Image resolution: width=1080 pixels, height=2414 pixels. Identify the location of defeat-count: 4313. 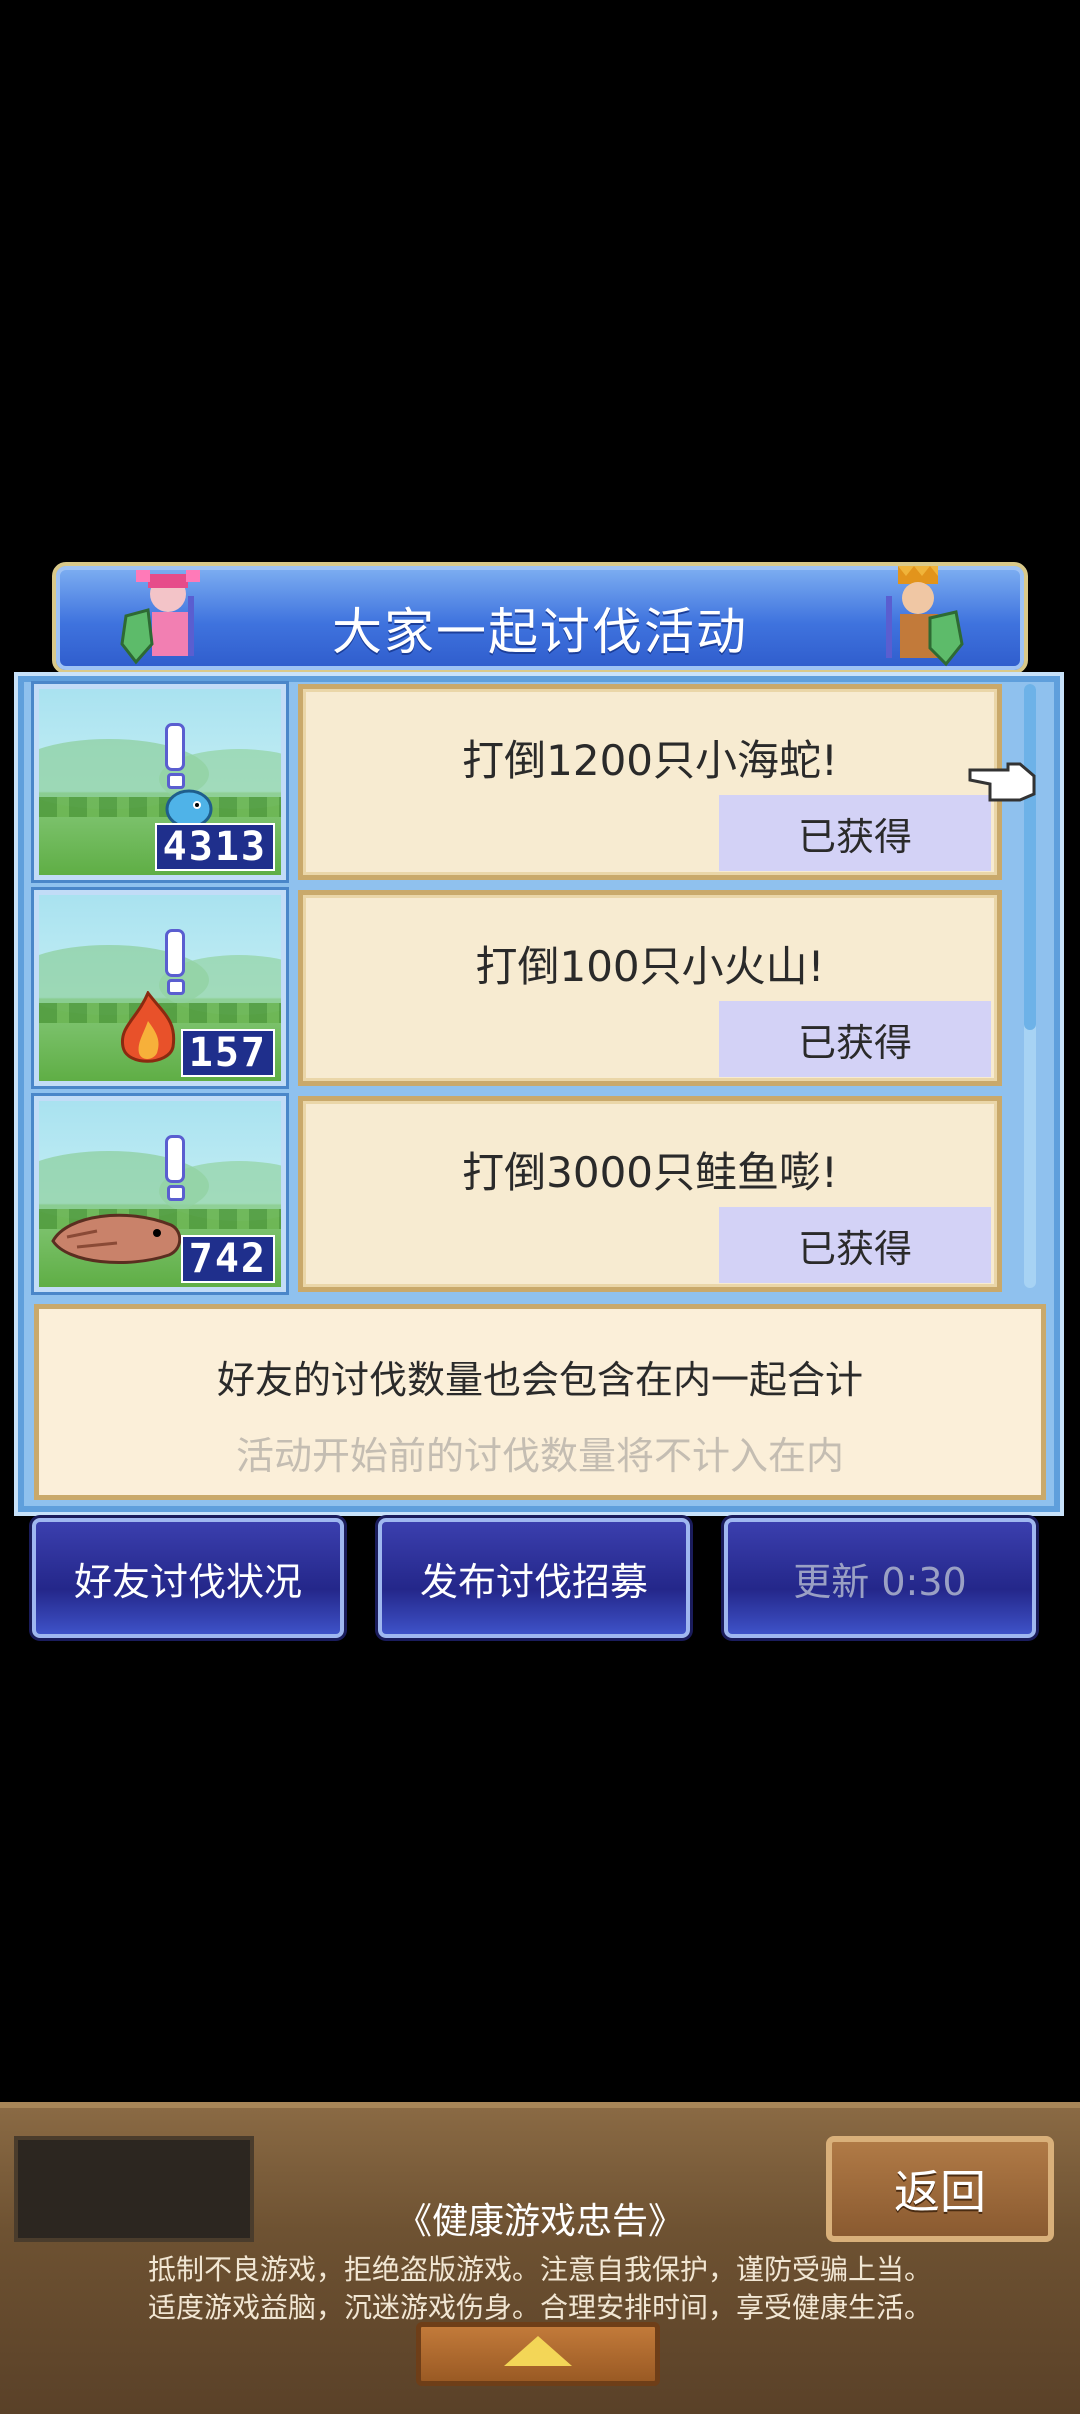
(214, 847).